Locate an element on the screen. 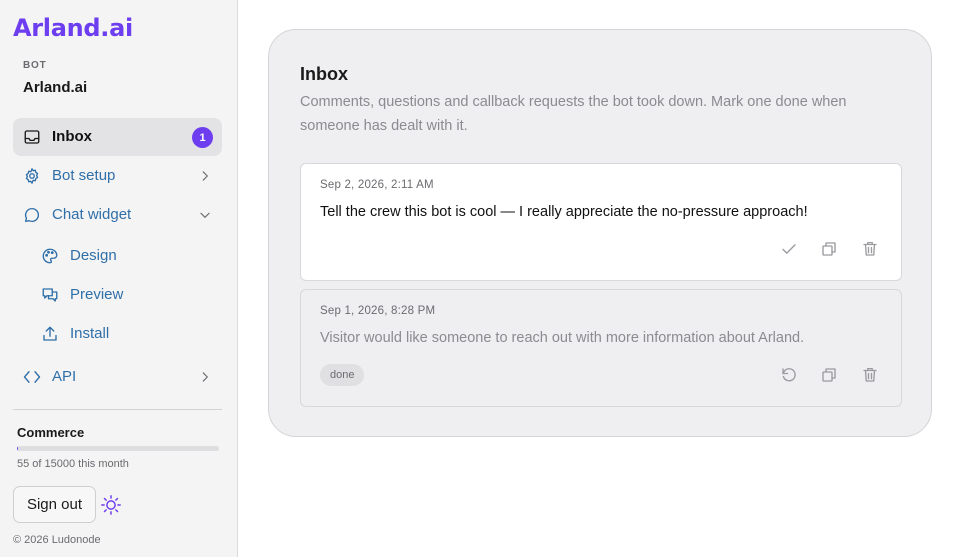  page-title: Inbox is located at coordinates (324, 74).